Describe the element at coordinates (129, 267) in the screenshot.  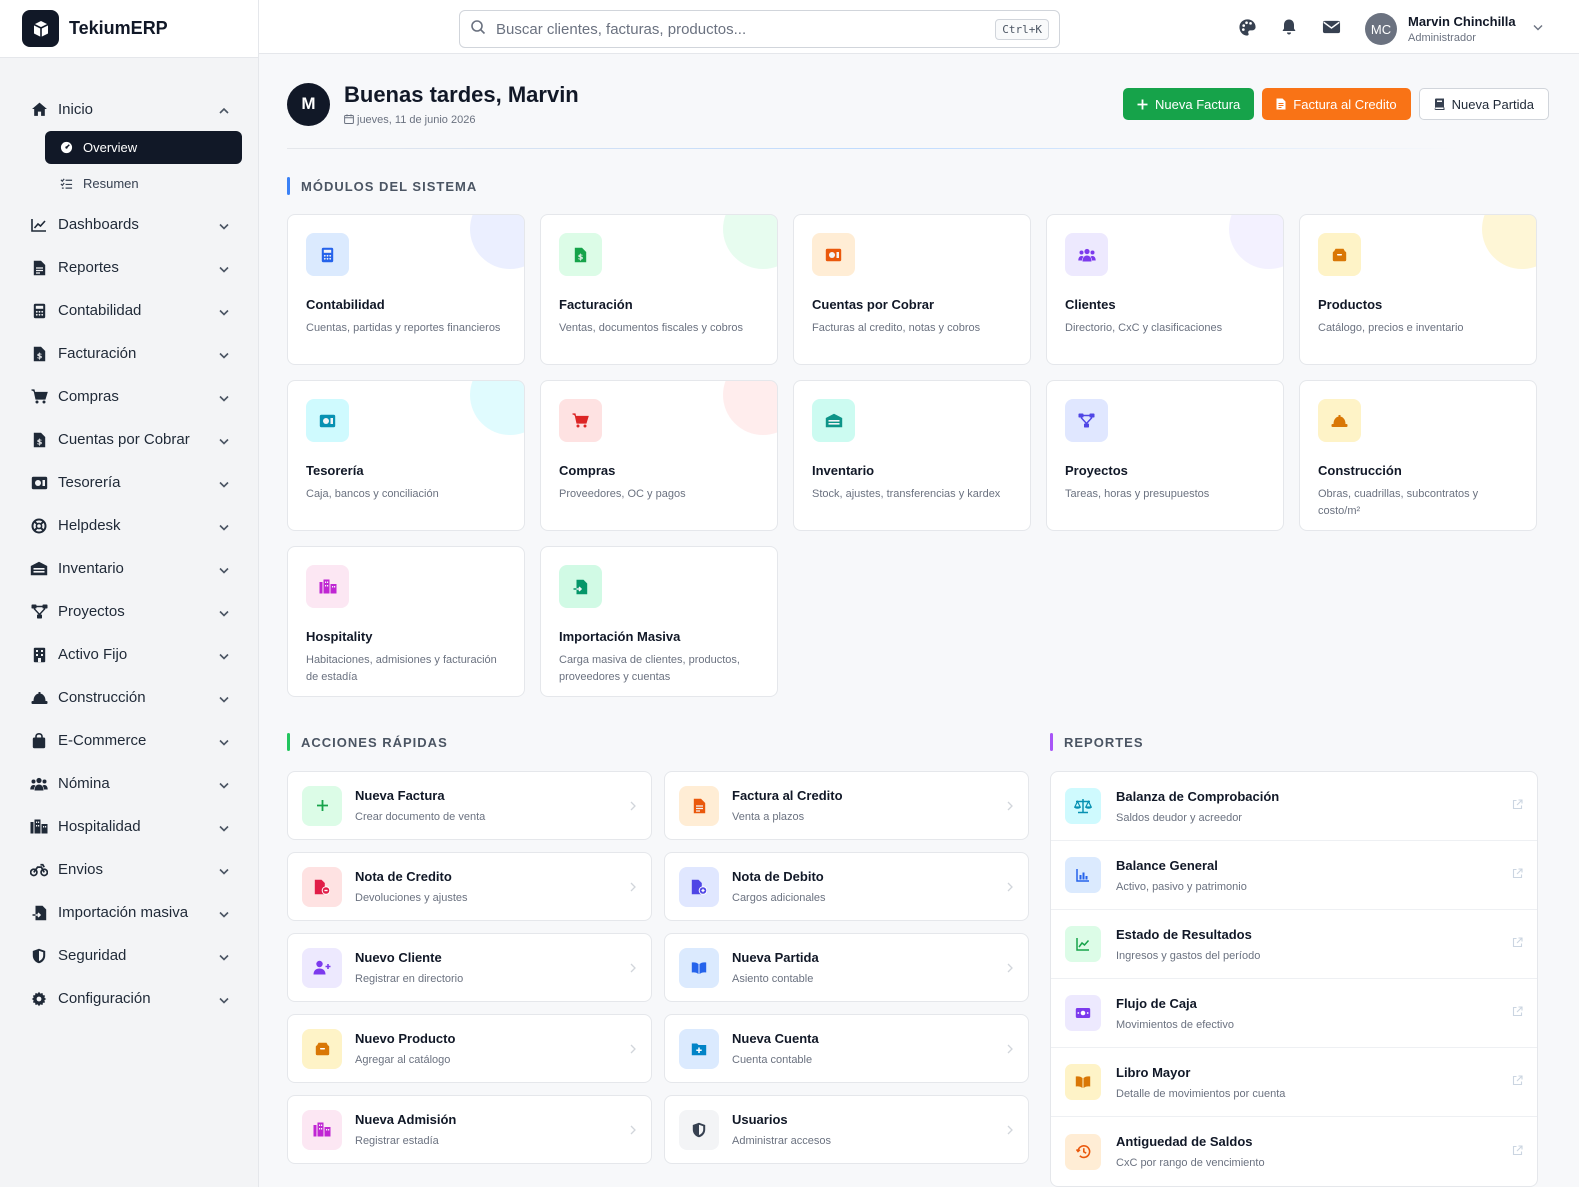
I see `sidebar-item-reportes: Reportes` at that location.